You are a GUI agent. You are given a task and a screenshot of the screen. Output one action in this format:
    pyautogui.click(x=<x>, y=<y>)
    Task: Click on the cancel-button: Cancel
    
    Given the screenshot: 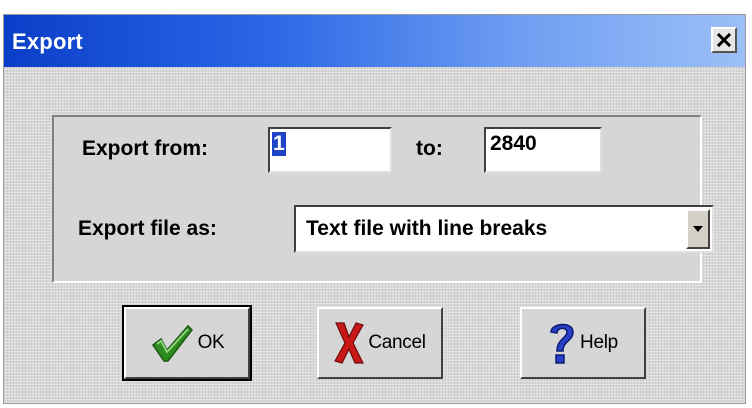 What is the action you would take?
    pyautogui.click(x=380, y=343)
    